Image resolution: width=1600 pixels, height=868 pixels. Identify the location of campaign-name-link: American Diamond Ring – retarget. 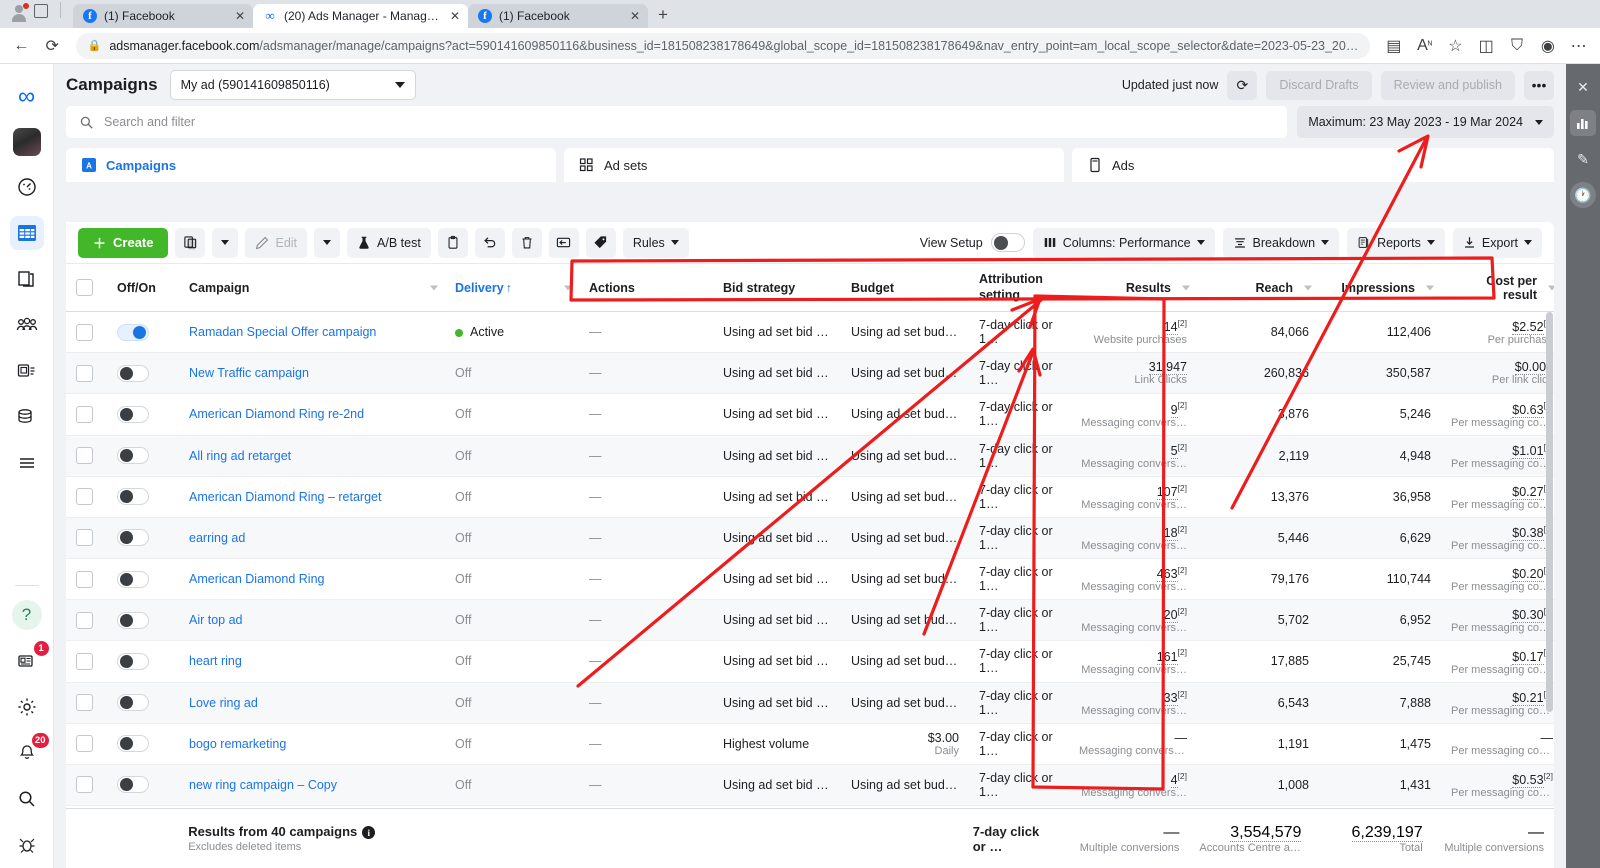
(285, 497).